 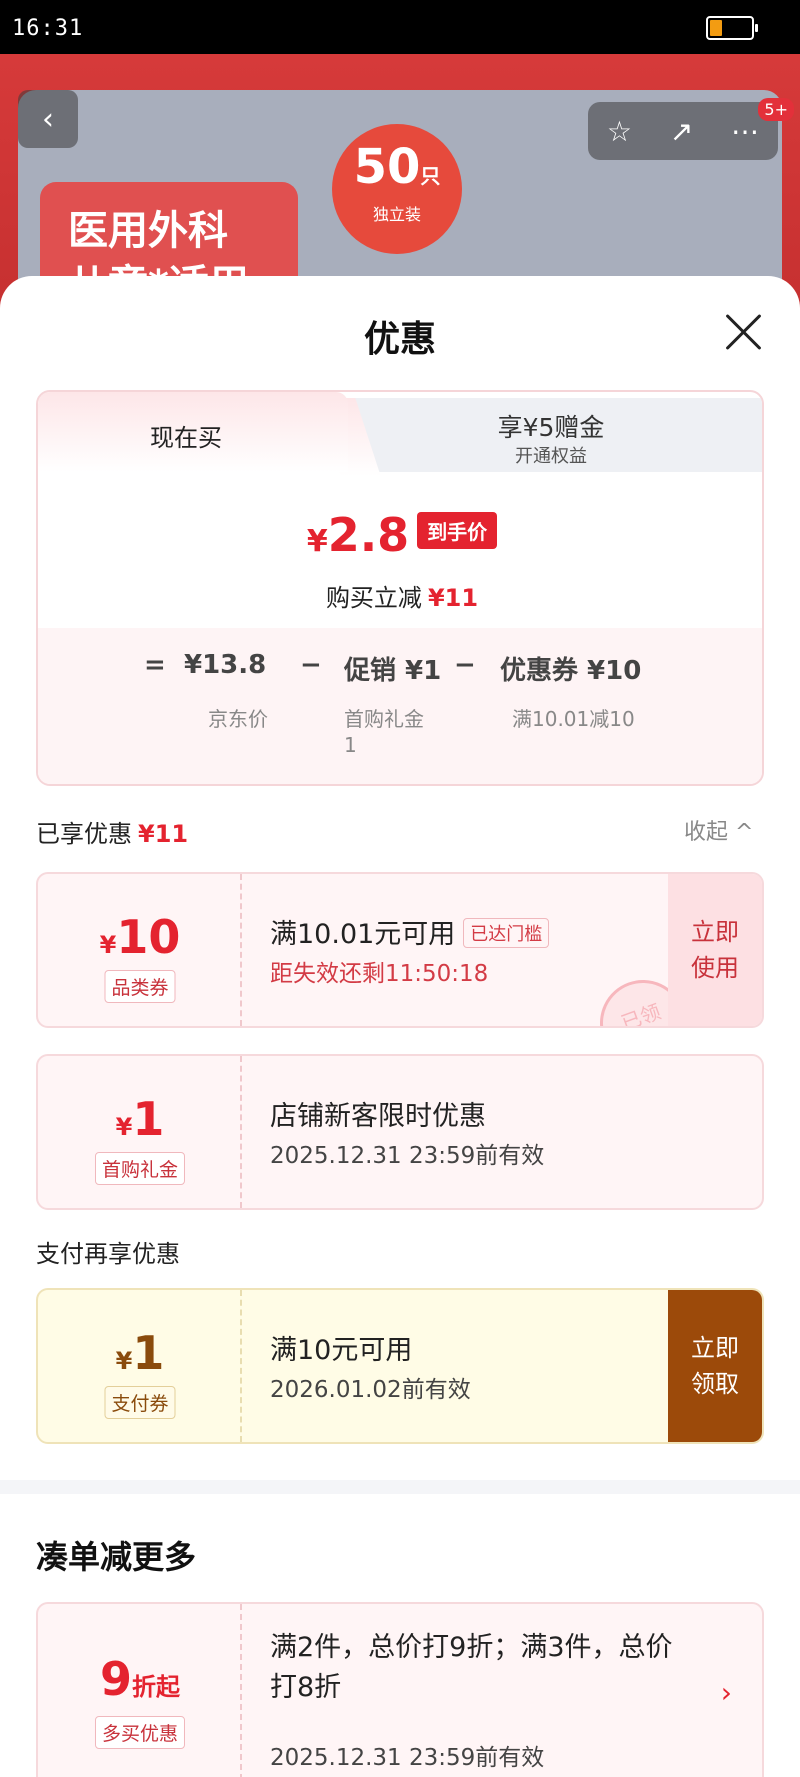 What do you see at coordinates (776, 109) in the screenshot?
I see `notification-badge: 5+` at bounding box center [776, 109].